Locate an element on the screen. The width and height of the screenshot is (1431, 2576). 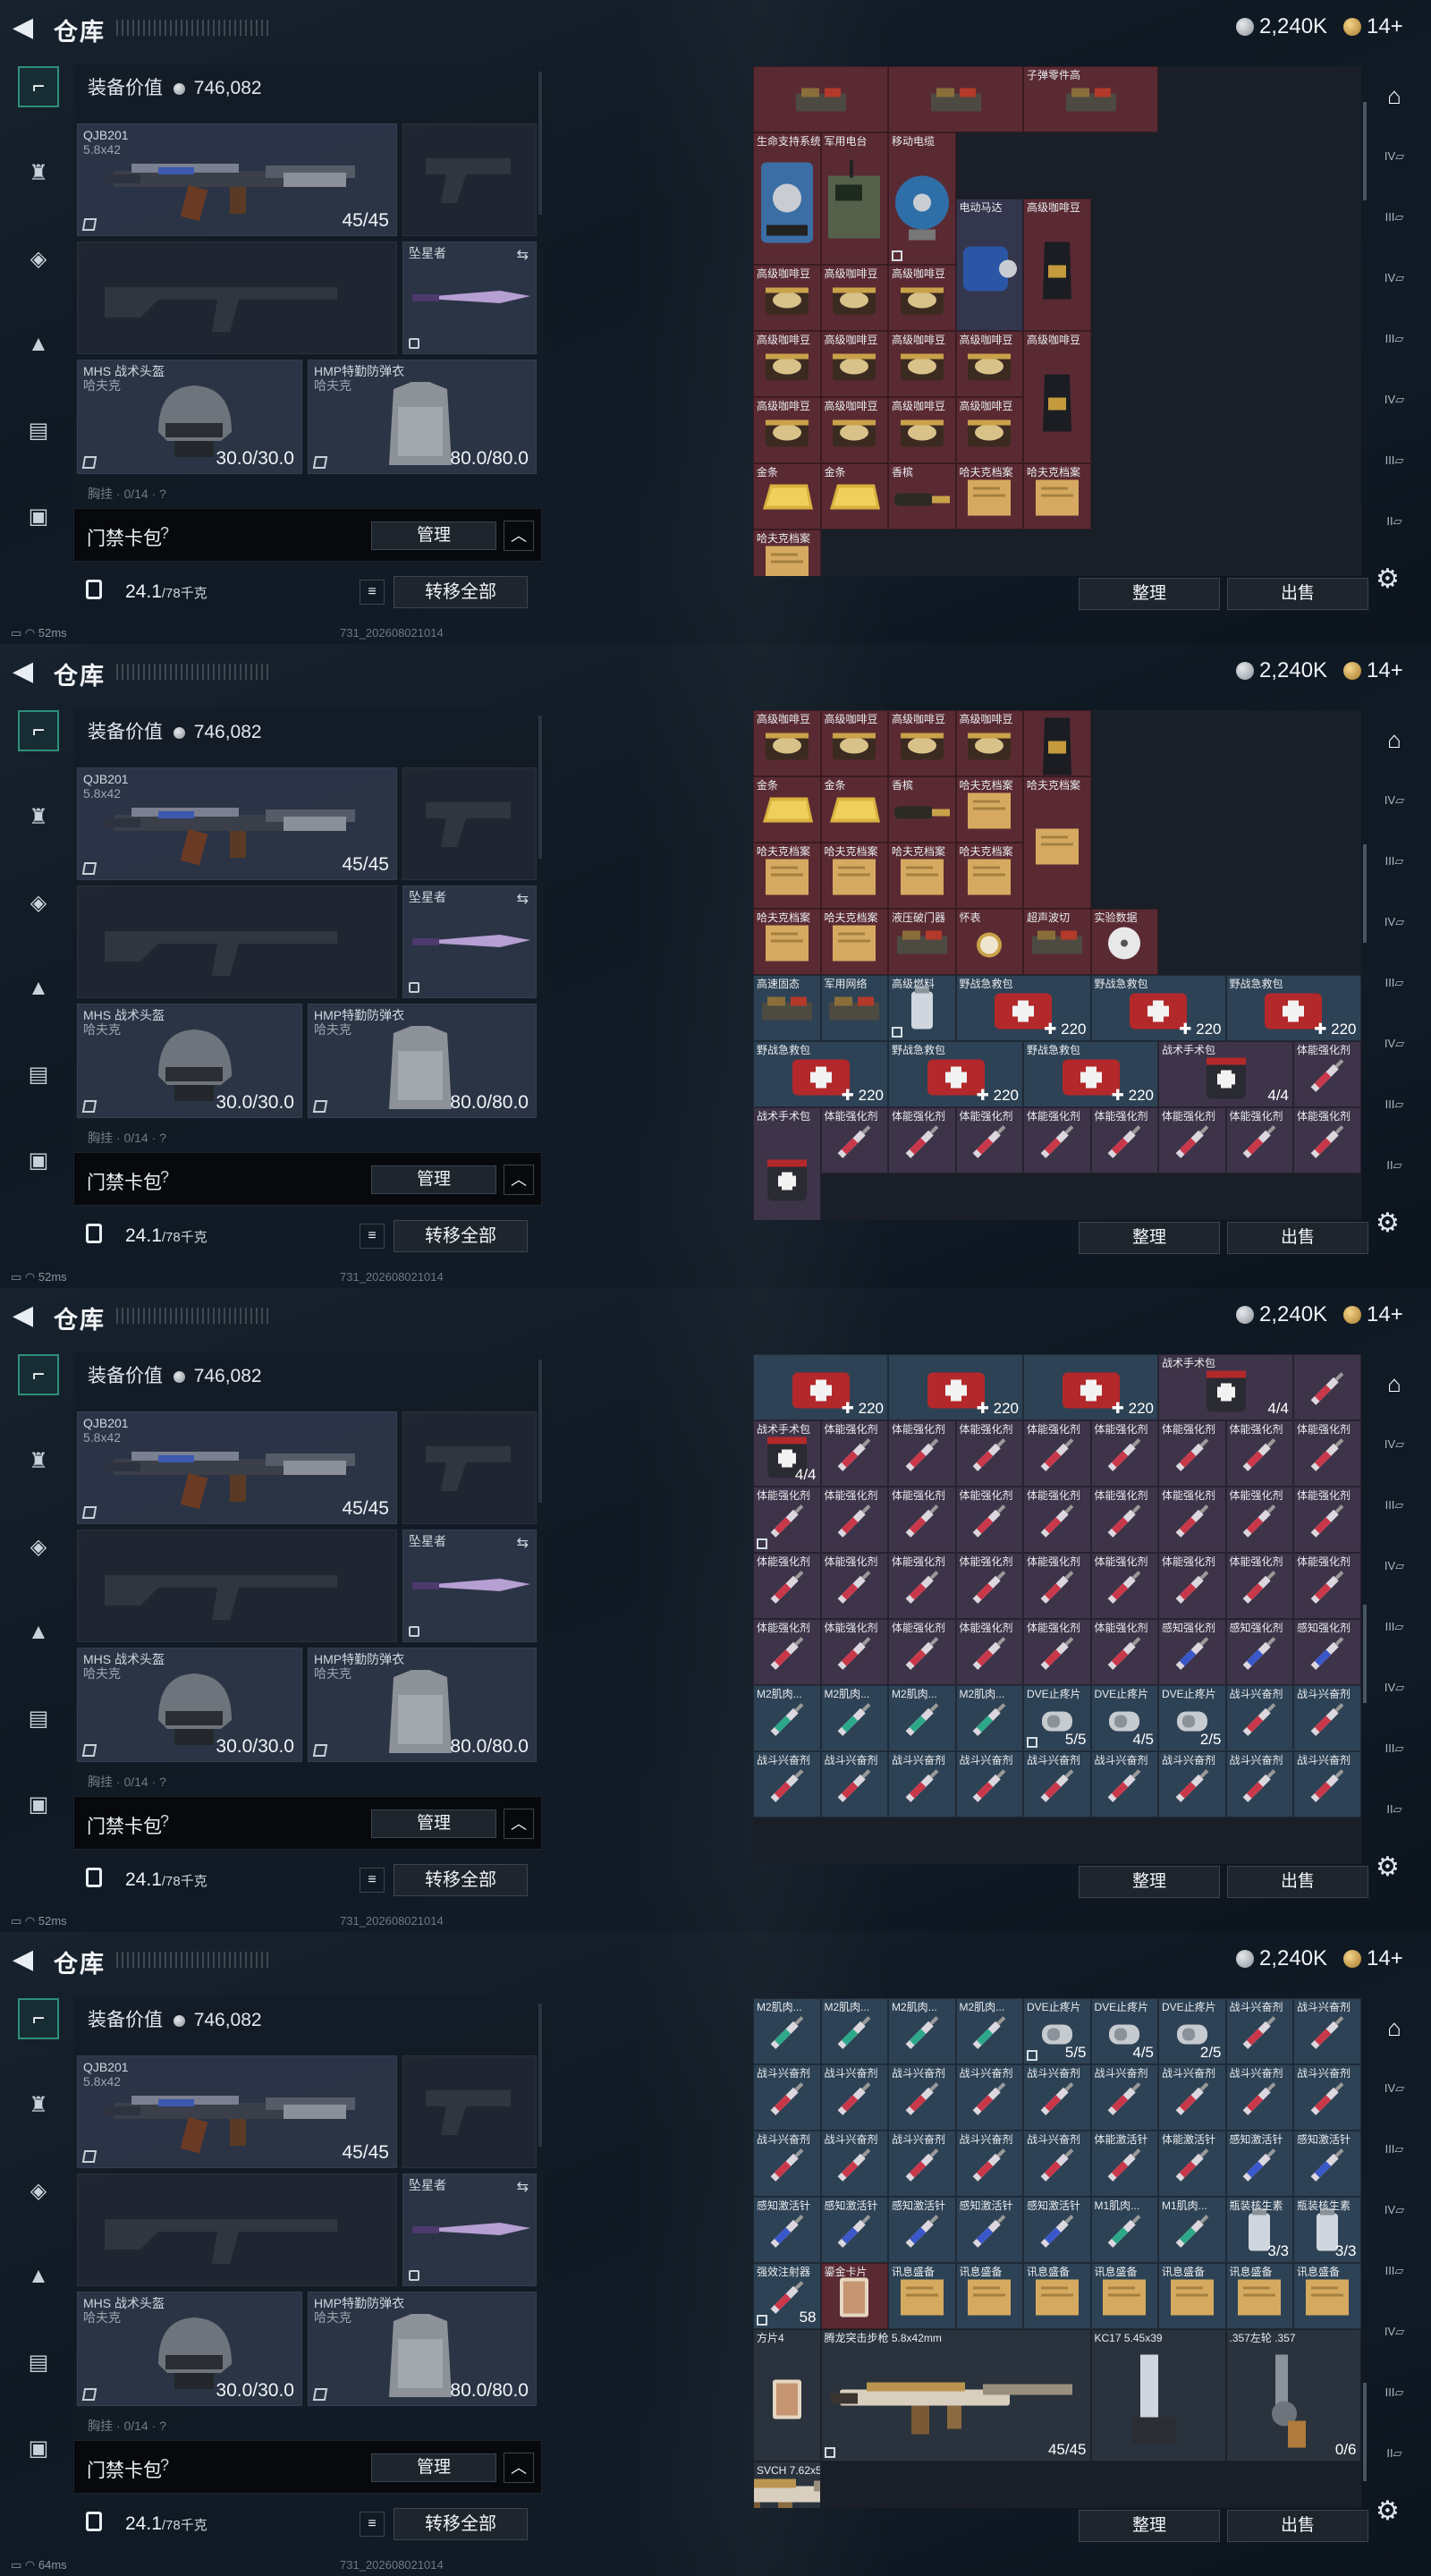
storage-item: SVCH 7.62x54R is located at coordinates (787, 2485).